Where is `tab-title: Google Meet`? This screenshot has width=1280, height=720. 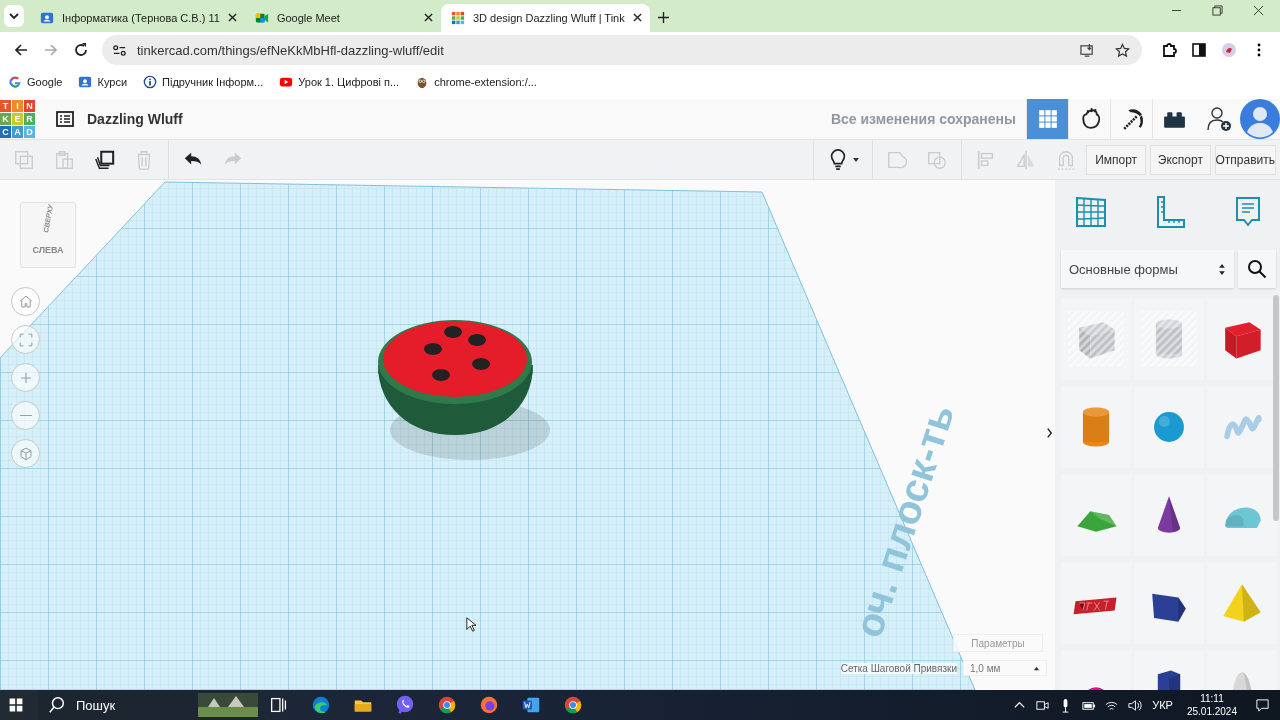
tab-title: Google Meet is located at coordinates (308, 17).